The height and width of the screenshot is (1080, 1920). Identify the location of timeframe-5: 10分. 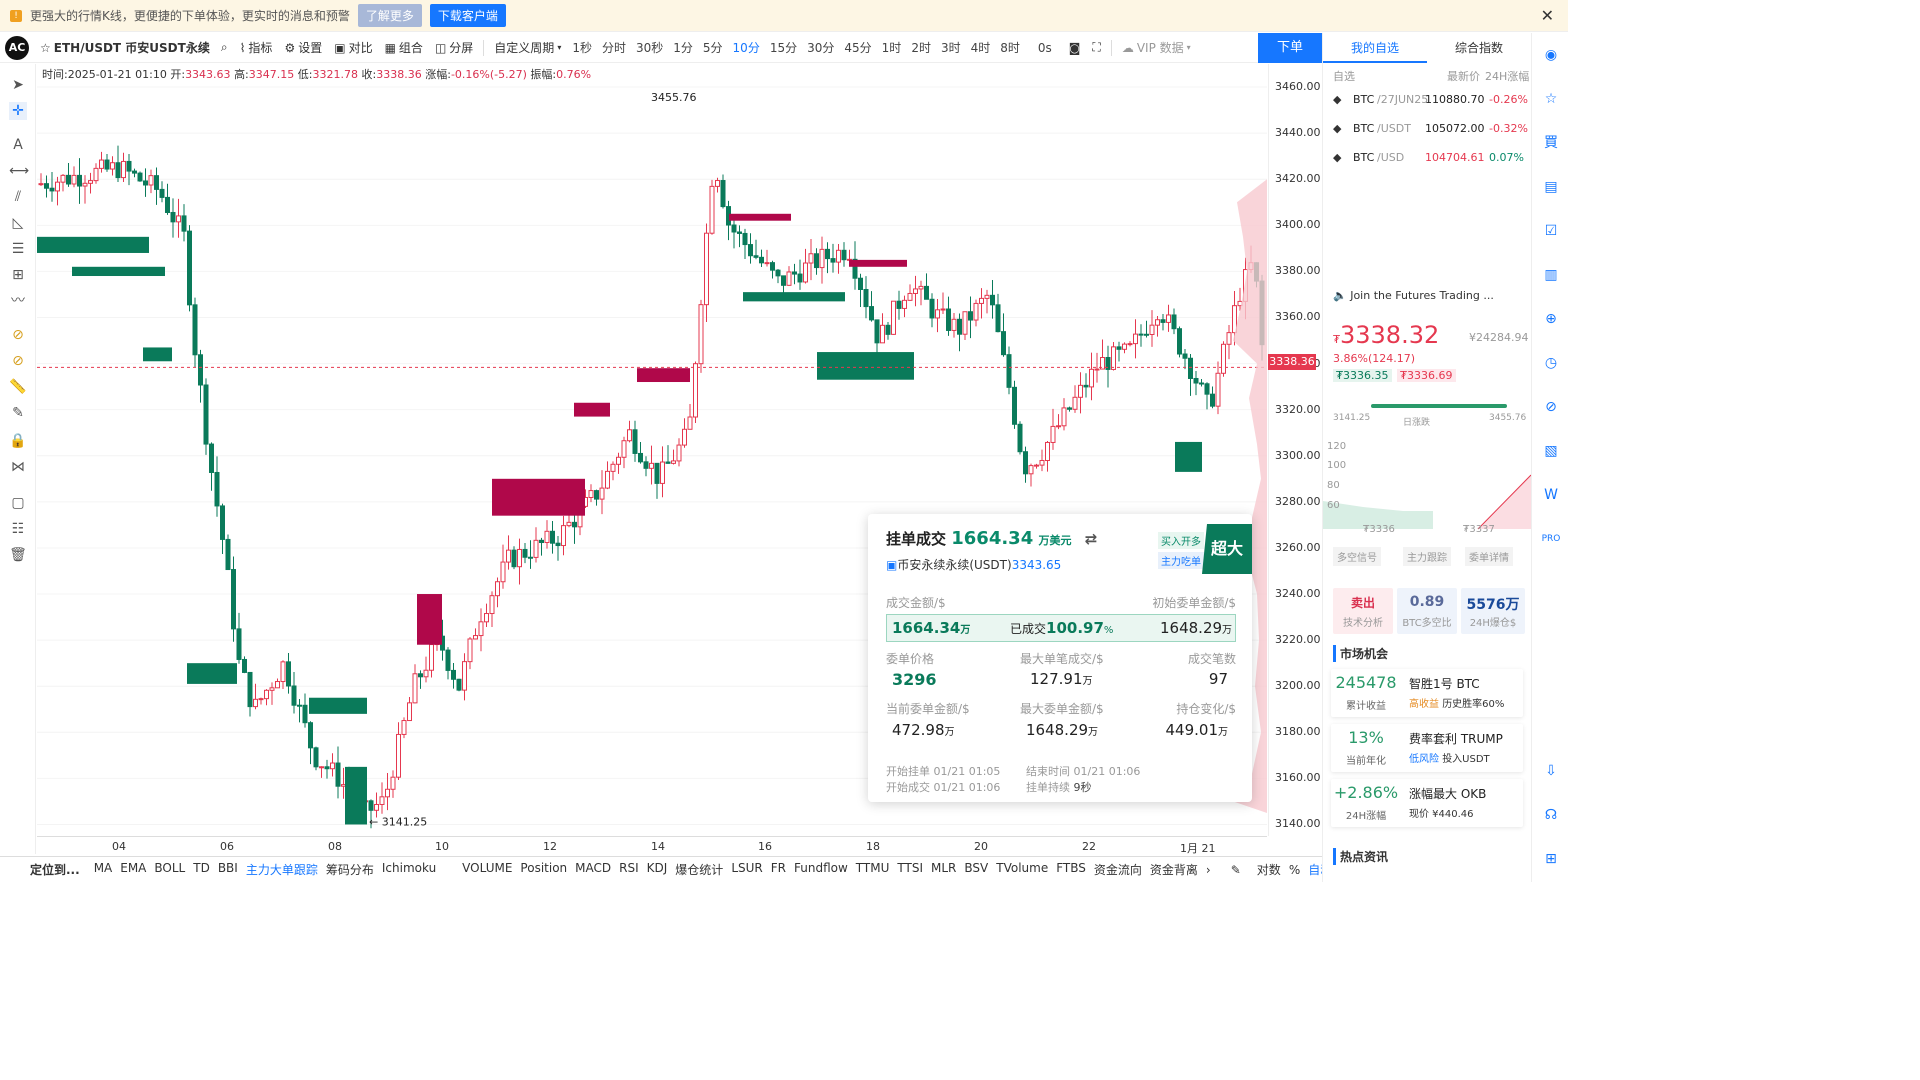
(746, 47).